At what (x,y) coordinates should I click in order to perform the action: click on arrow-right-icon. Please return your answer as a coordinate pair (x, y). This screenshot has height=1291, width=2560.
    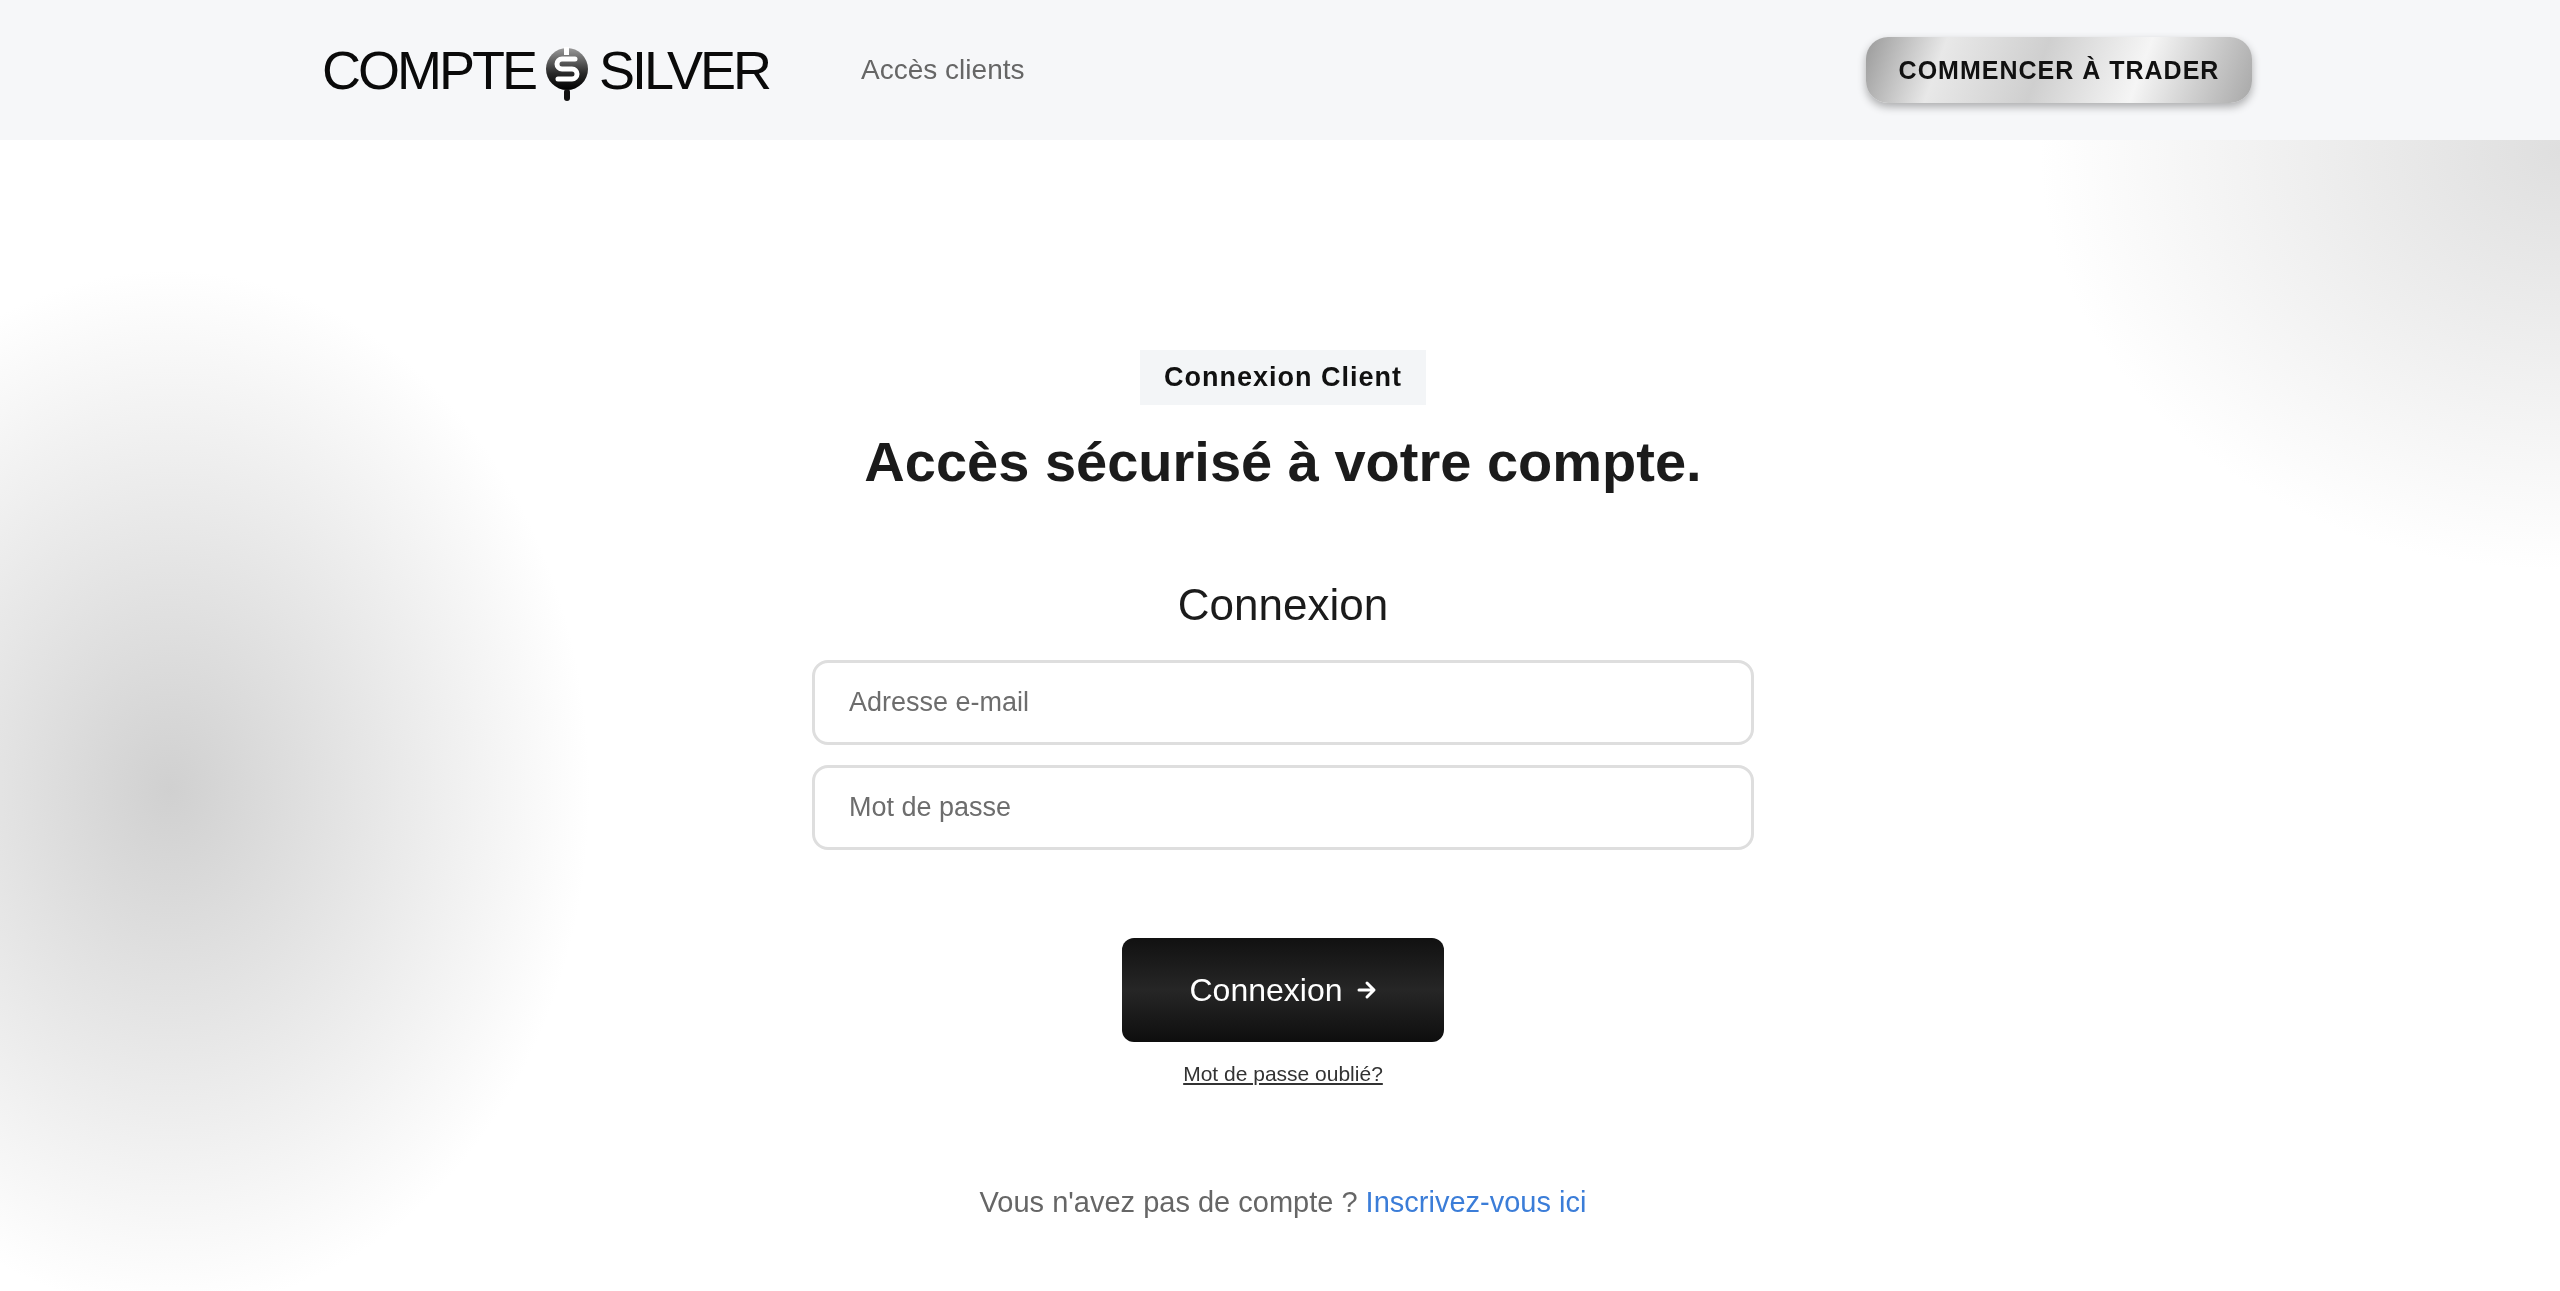
    Looking at the image, I should click on (1366, 990).